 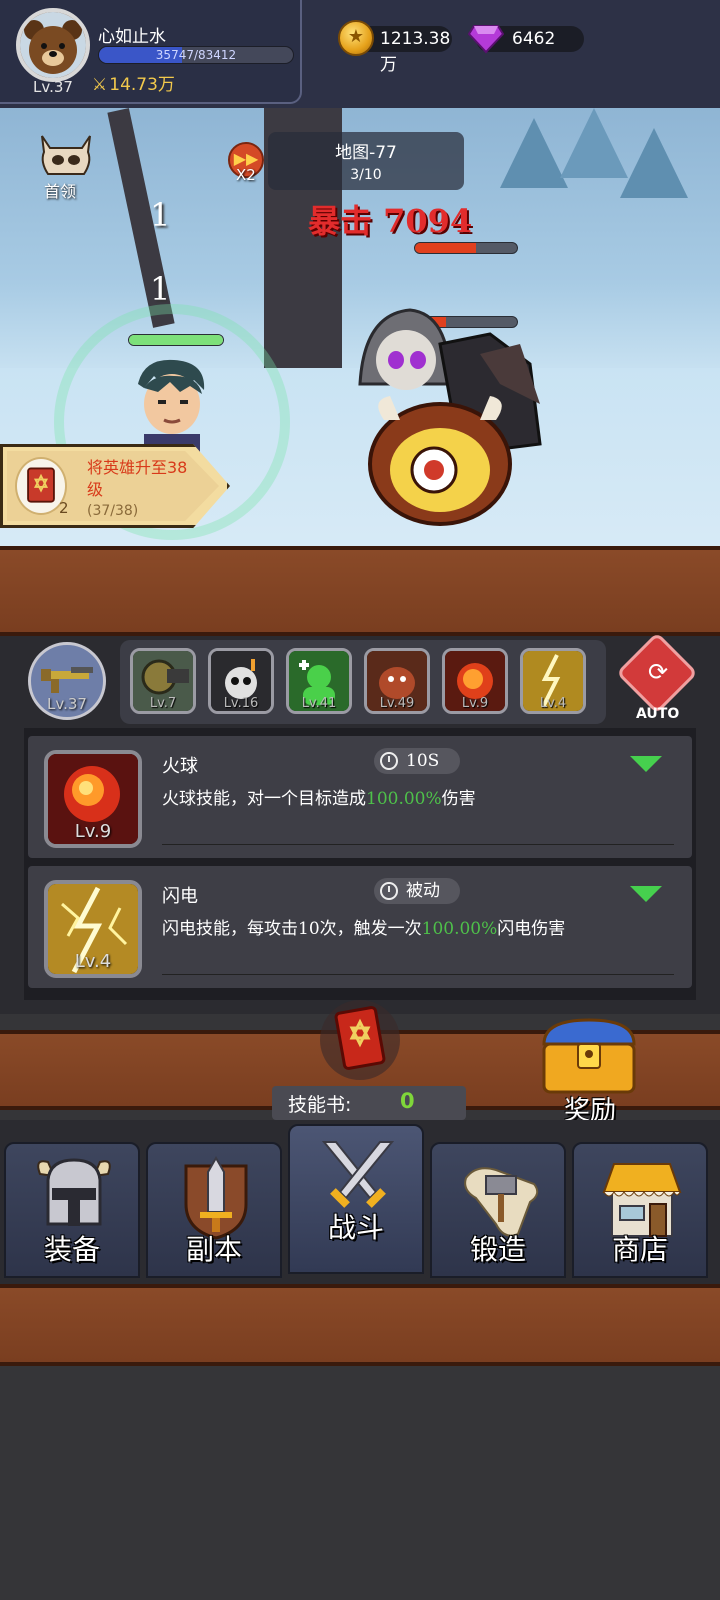 I want to click on equipped-skills-bar: Lv.7 Lv.16 Lv.41 Lv.49 Lv.9 Lv.4, so click(x=363, y=682).